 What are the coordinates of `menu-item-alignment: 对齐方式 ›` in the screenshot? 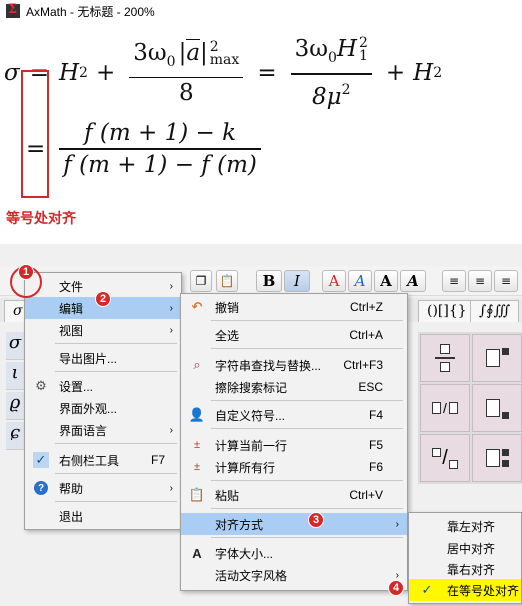 It's located at (294, 524).